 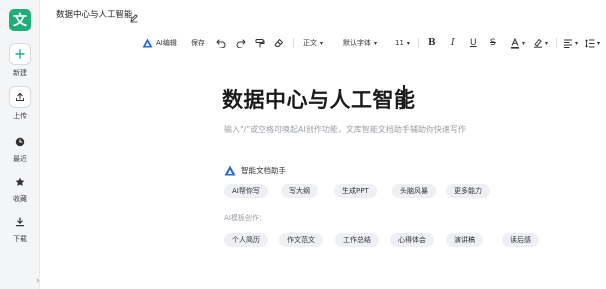 I want to click on chevron-right-icon: ›, so click(x=38, y=281).